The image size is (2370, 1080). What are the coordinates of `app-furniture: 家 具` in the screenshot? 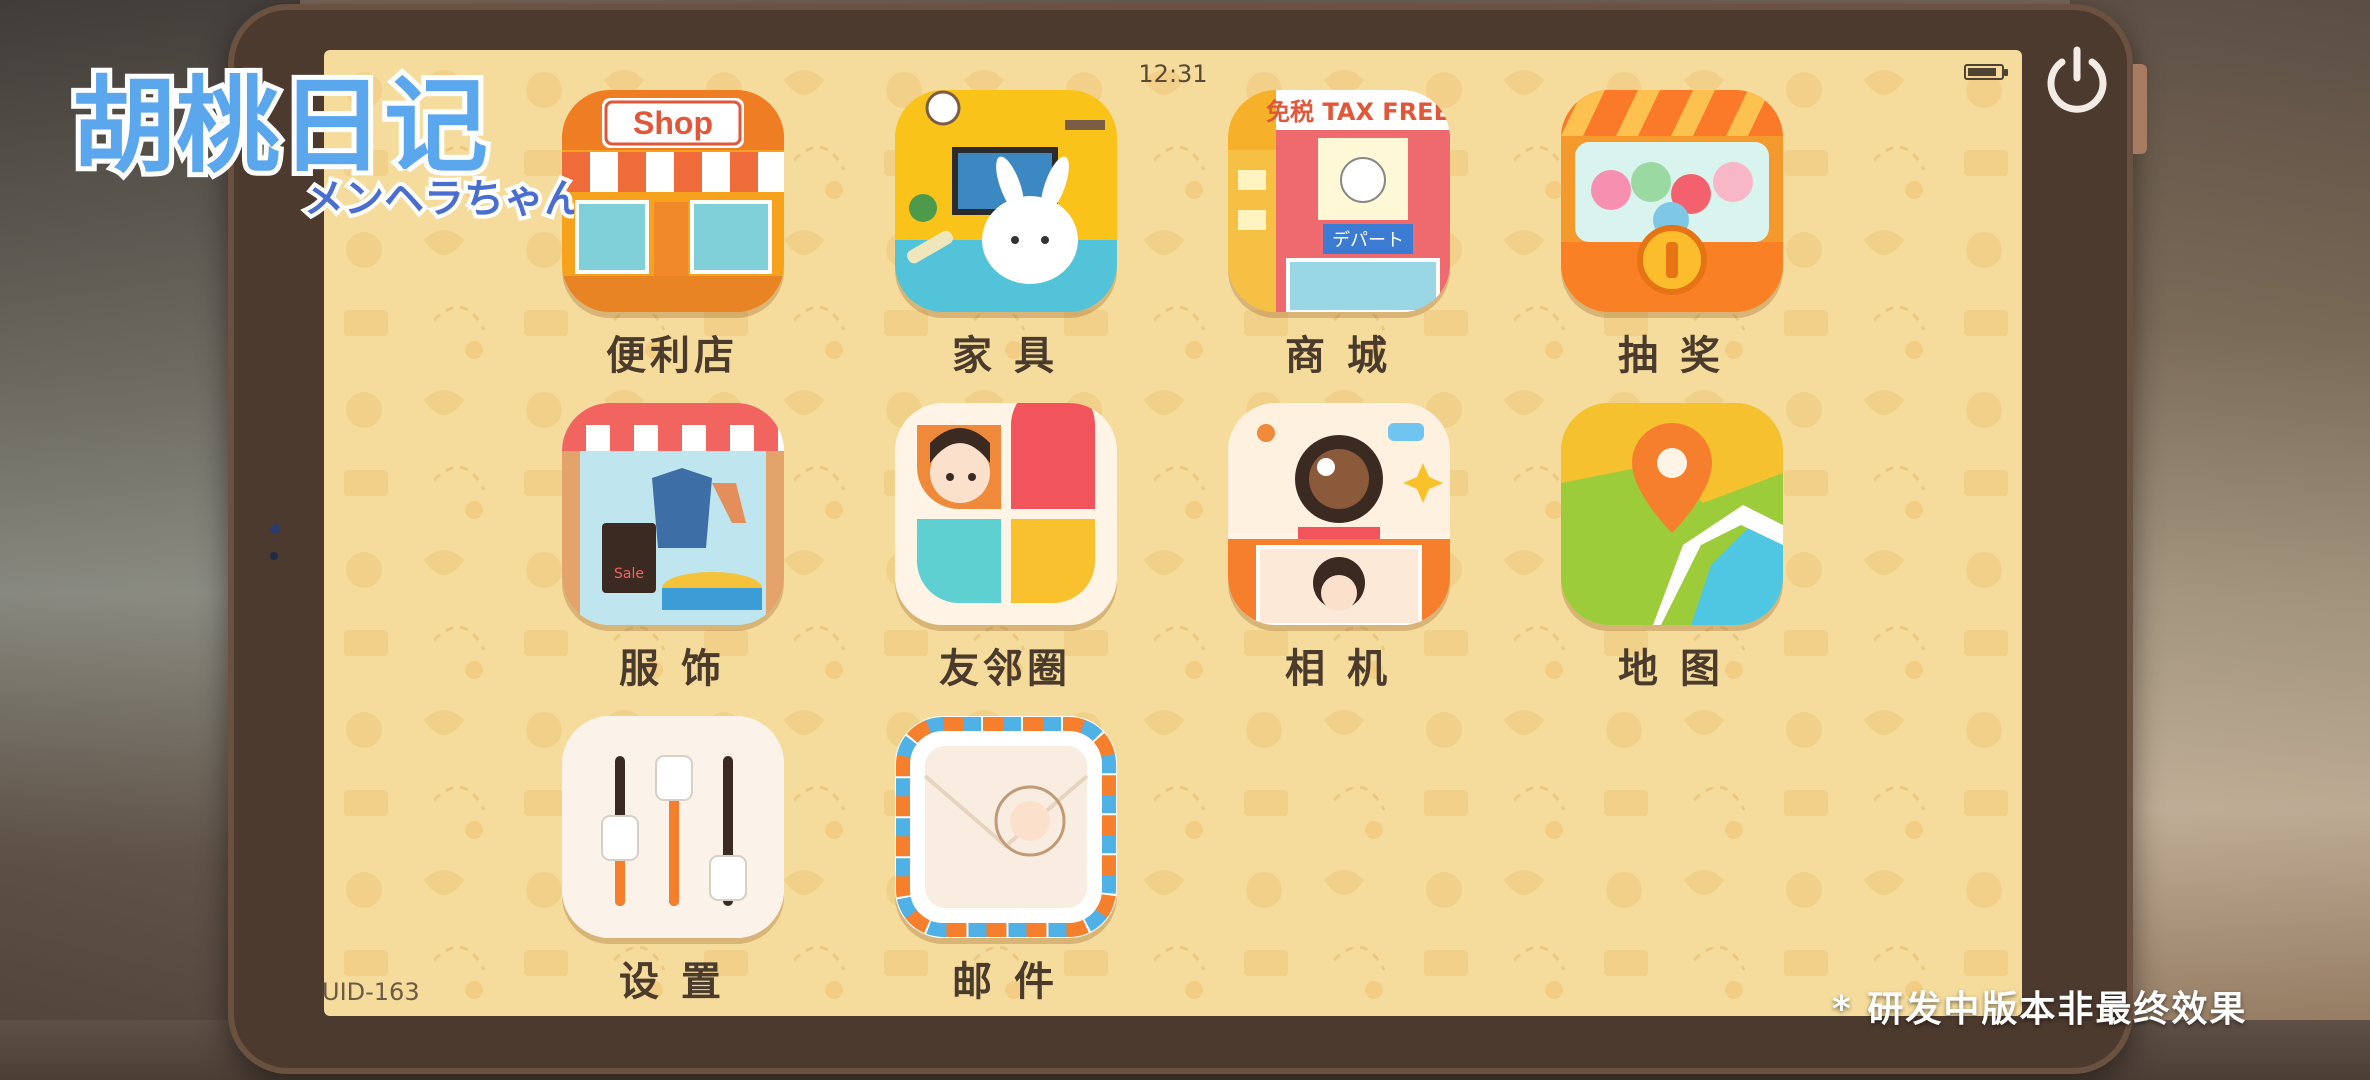 It's located at (1000, 240).